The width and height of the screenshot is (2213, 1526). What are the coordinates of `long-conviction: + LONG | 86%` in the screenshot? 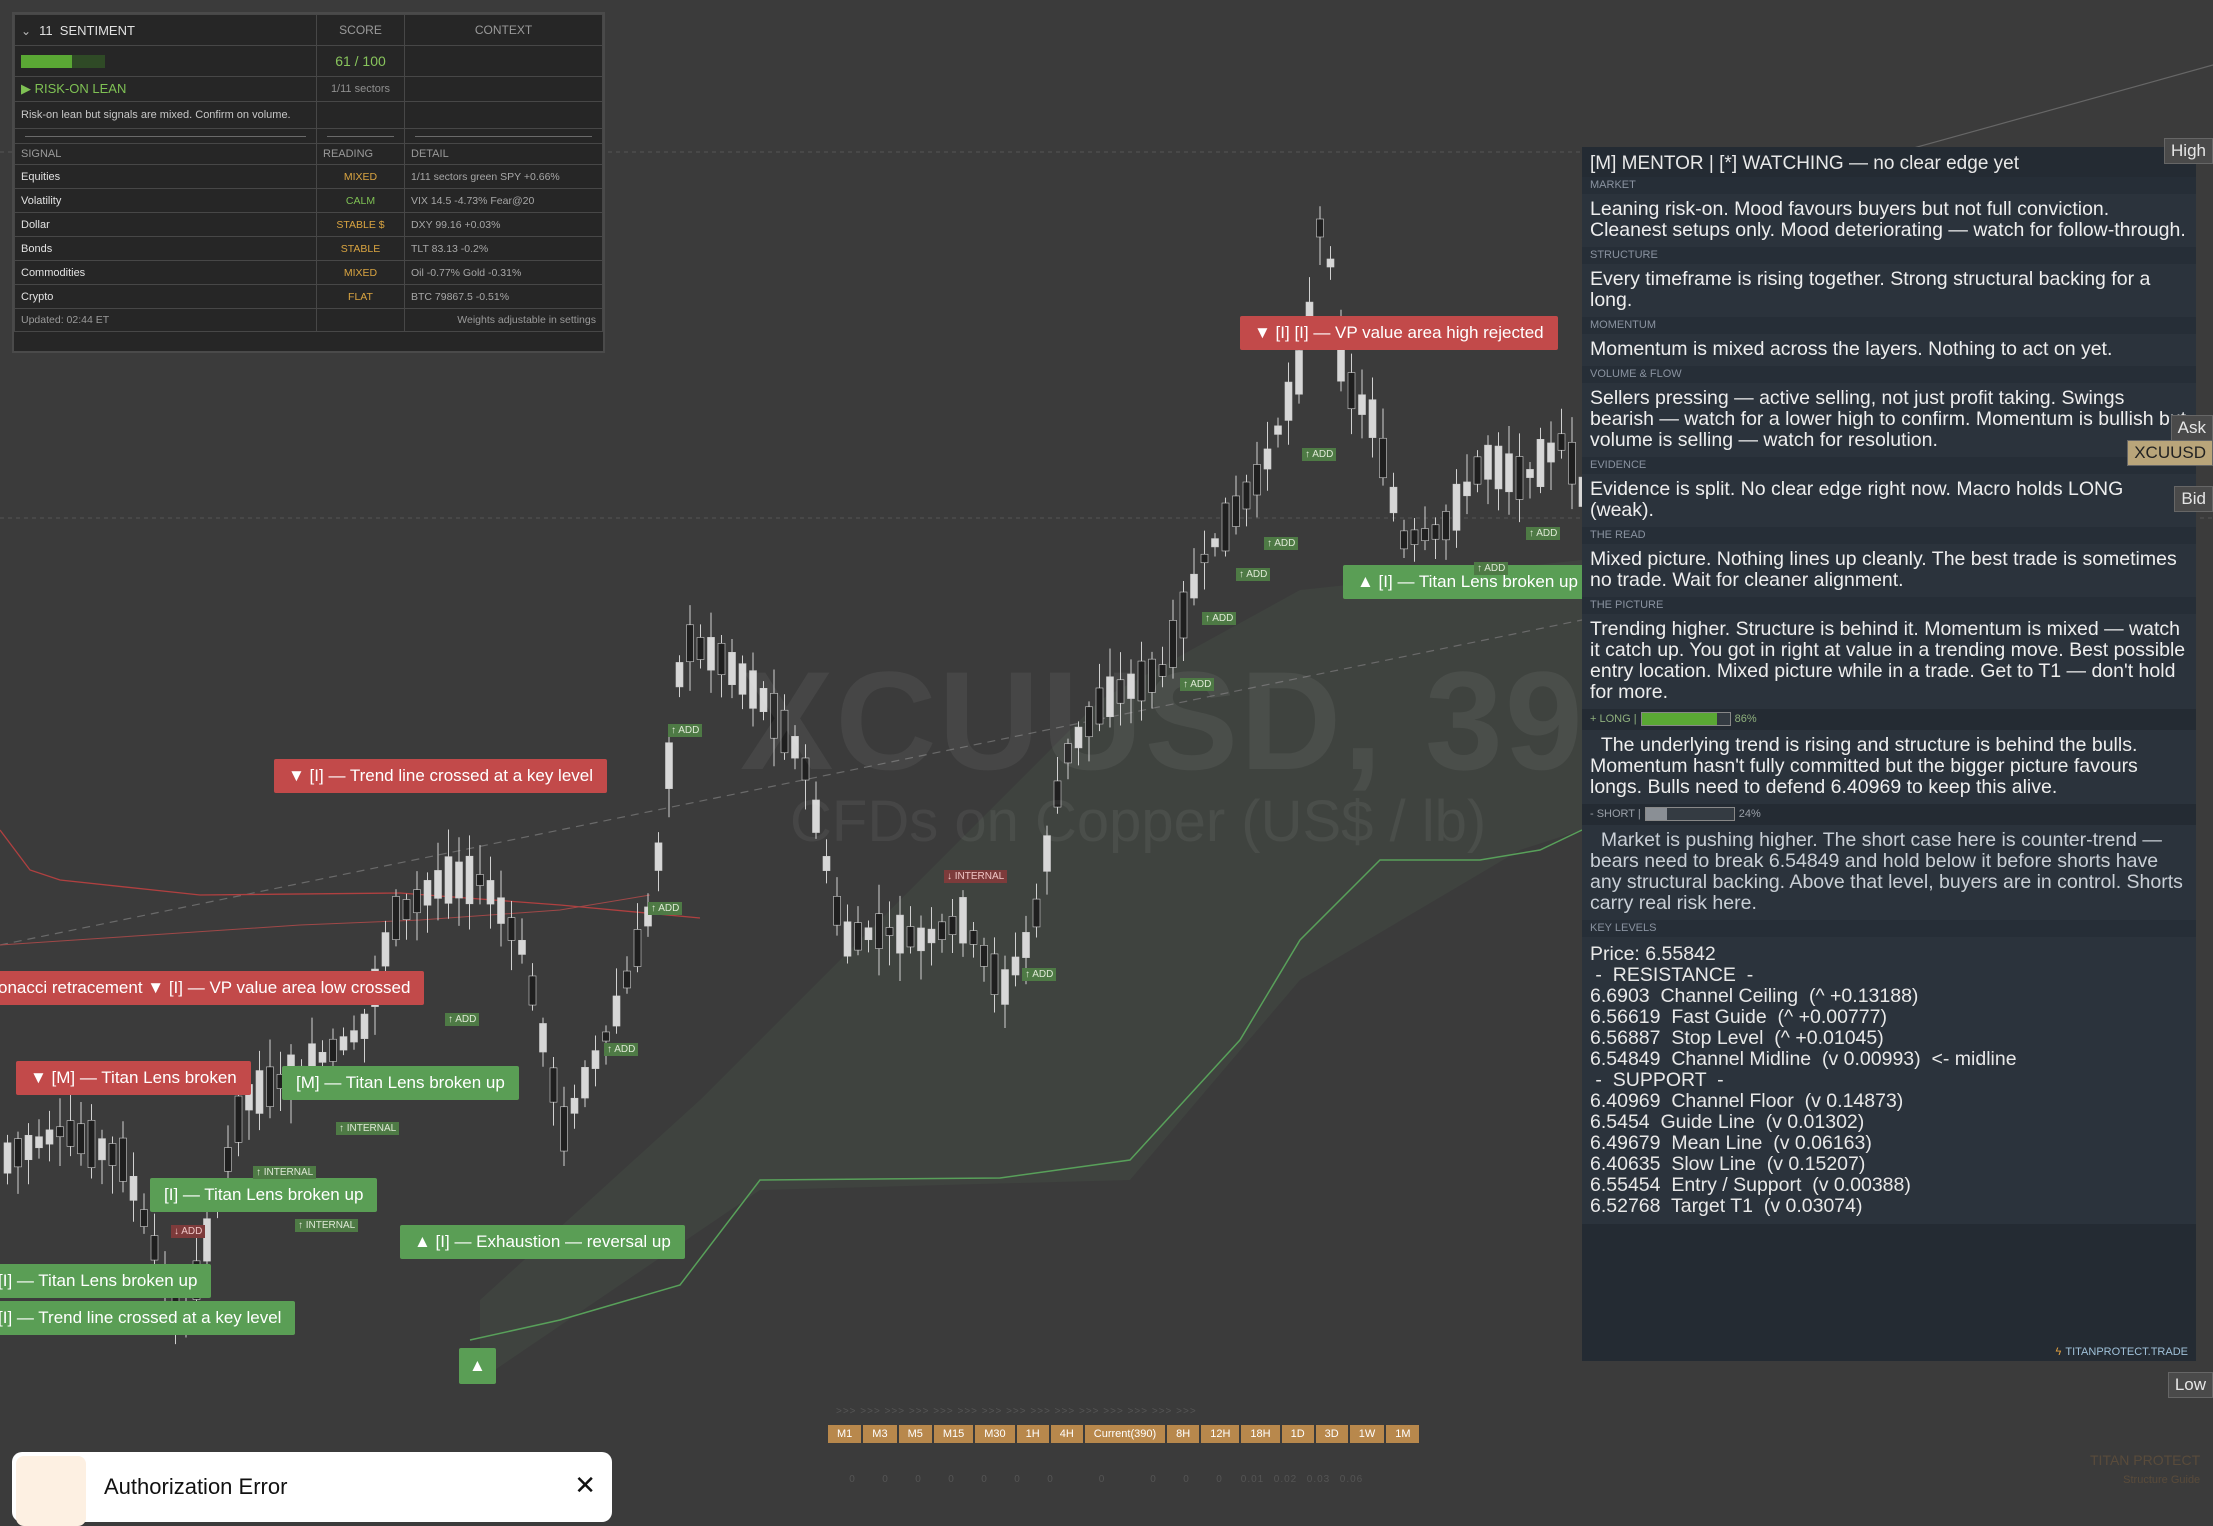 It's located at (1889, 719).